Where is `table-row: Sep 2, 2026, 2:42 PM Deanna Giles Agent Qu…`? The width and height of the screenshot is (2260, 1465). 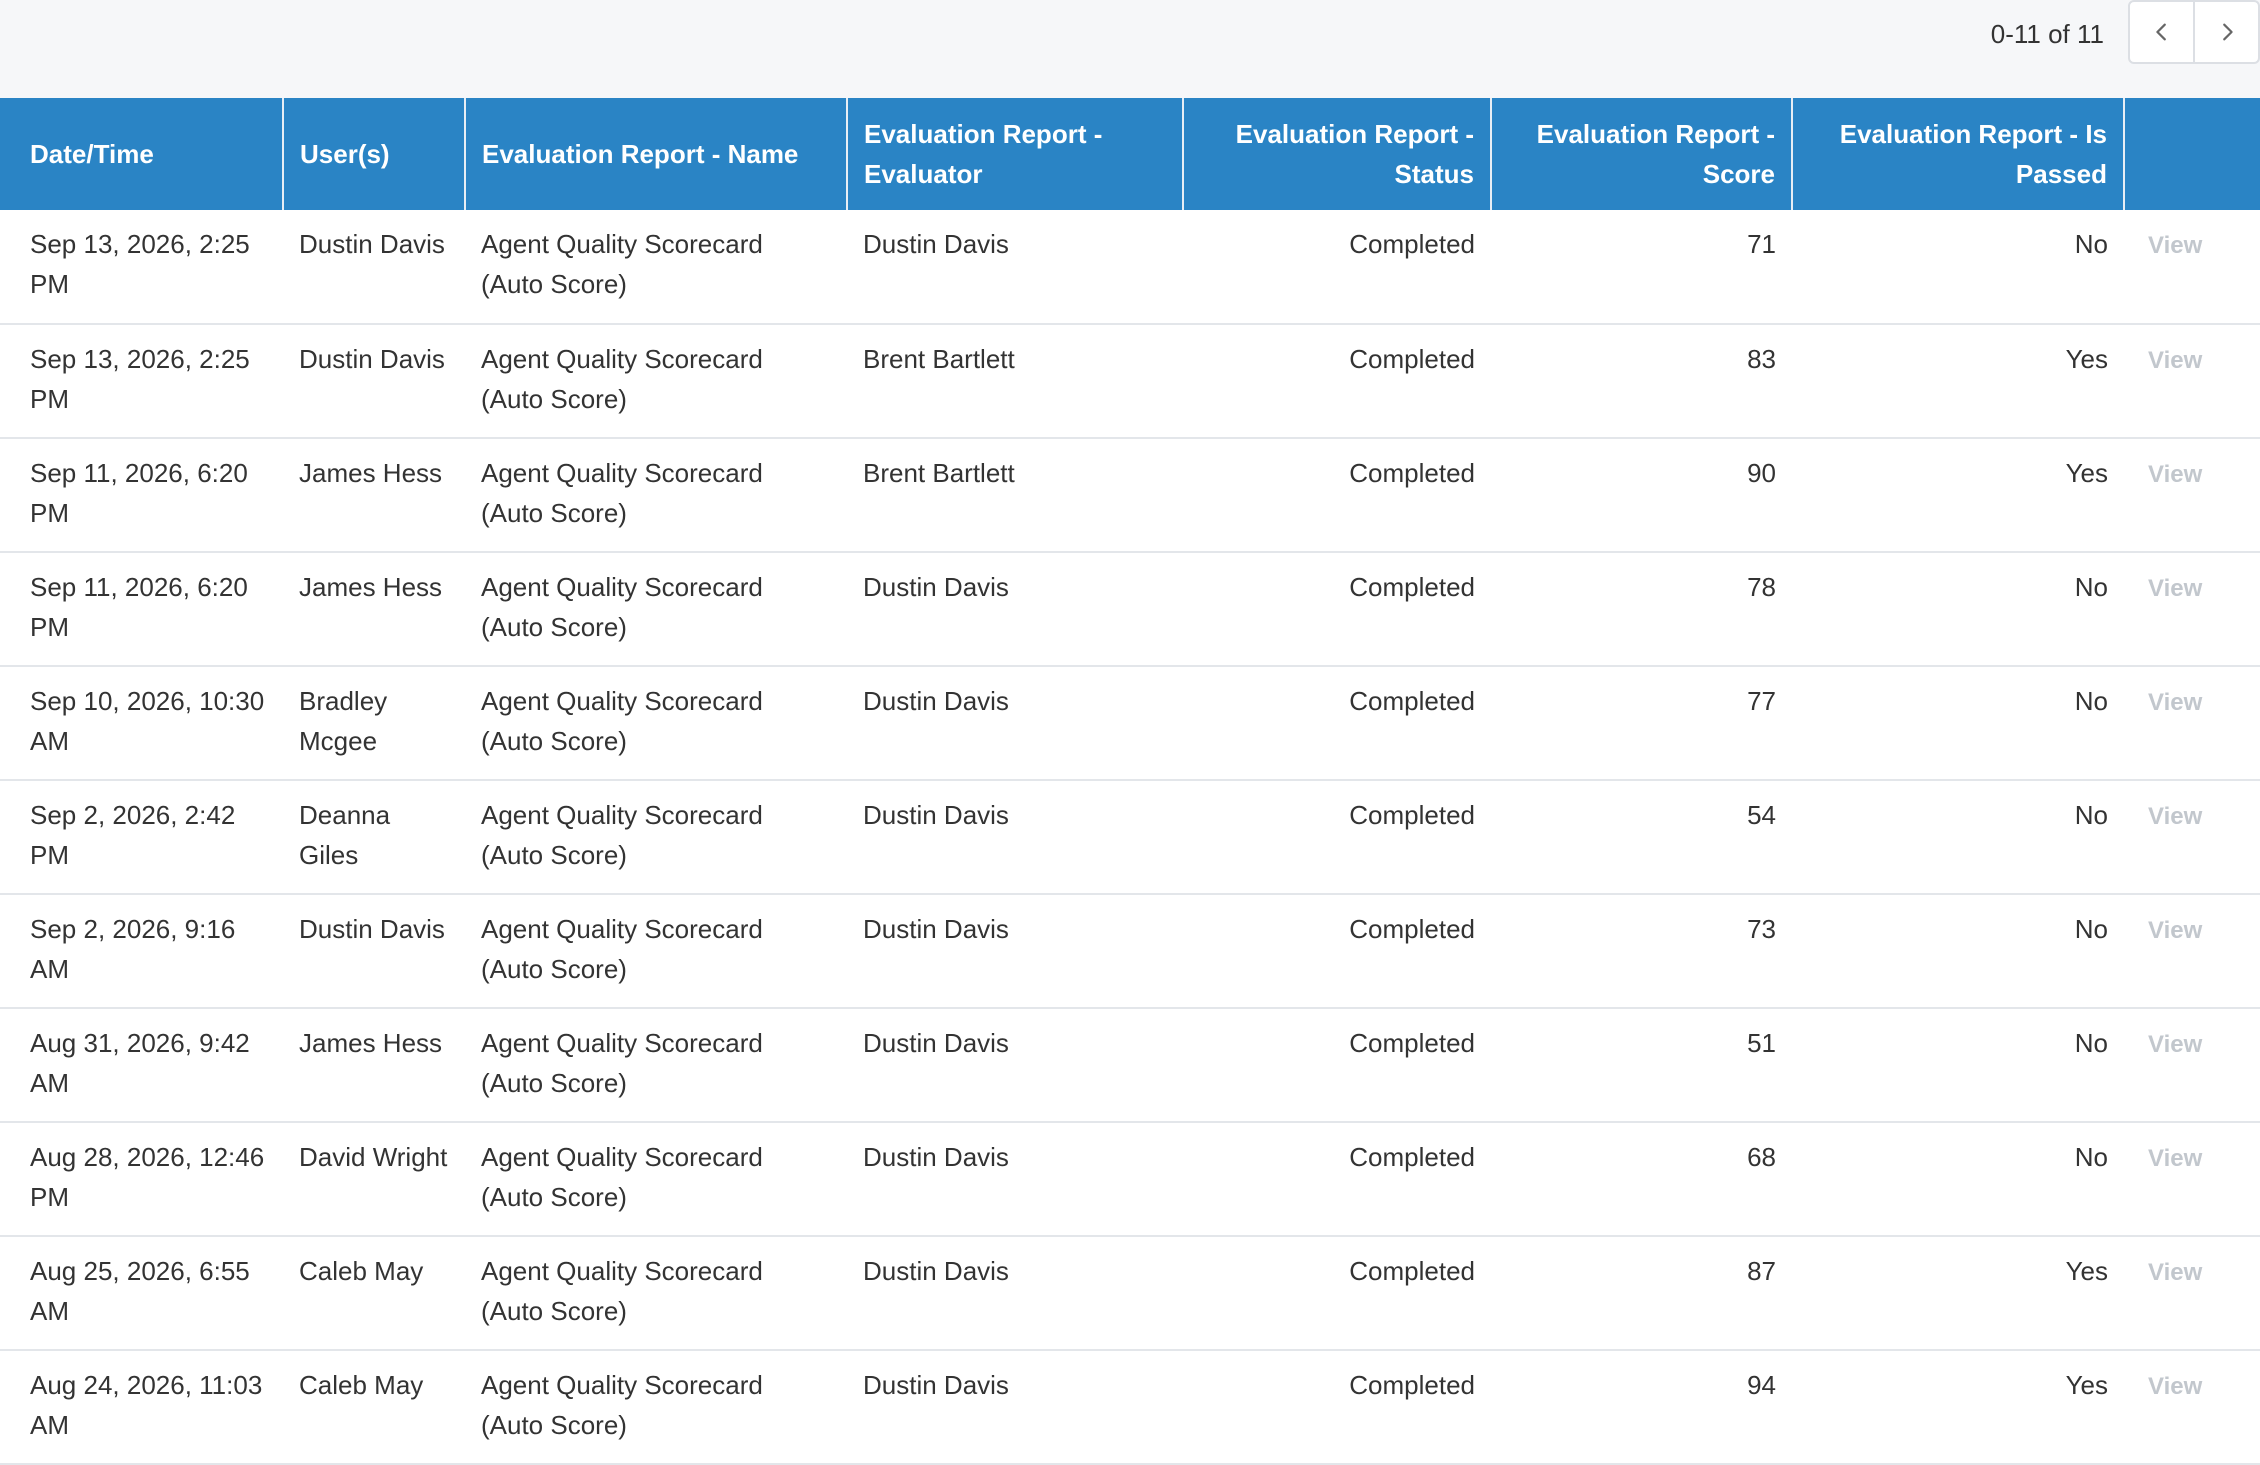
table-row: Sep 2, 2026, 2:42 PM Deanna Giles Agent Qu… is located at coordinates (1130, 837).